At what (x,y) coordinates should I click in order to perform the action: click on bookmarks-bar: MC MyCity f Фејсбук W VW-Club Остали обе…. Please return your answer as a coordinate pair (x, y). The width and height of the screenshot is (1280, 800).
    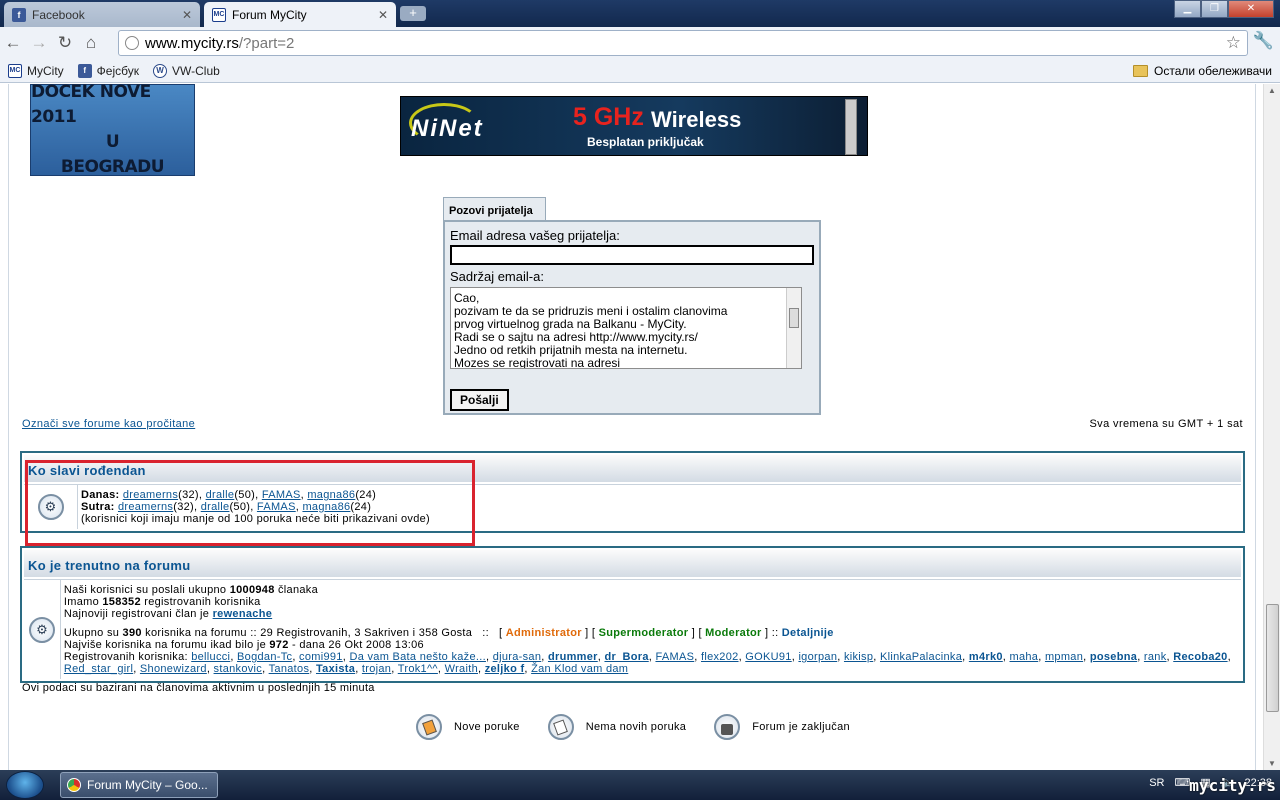
    Looking at the image, I should click on (640, 71).